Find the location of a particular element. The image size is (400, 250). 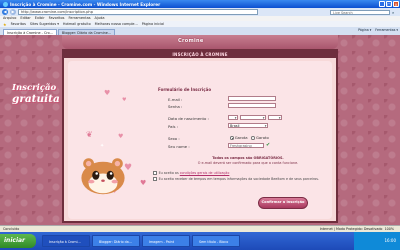

check-icon: ✔ is located at coordinates (268, 145).